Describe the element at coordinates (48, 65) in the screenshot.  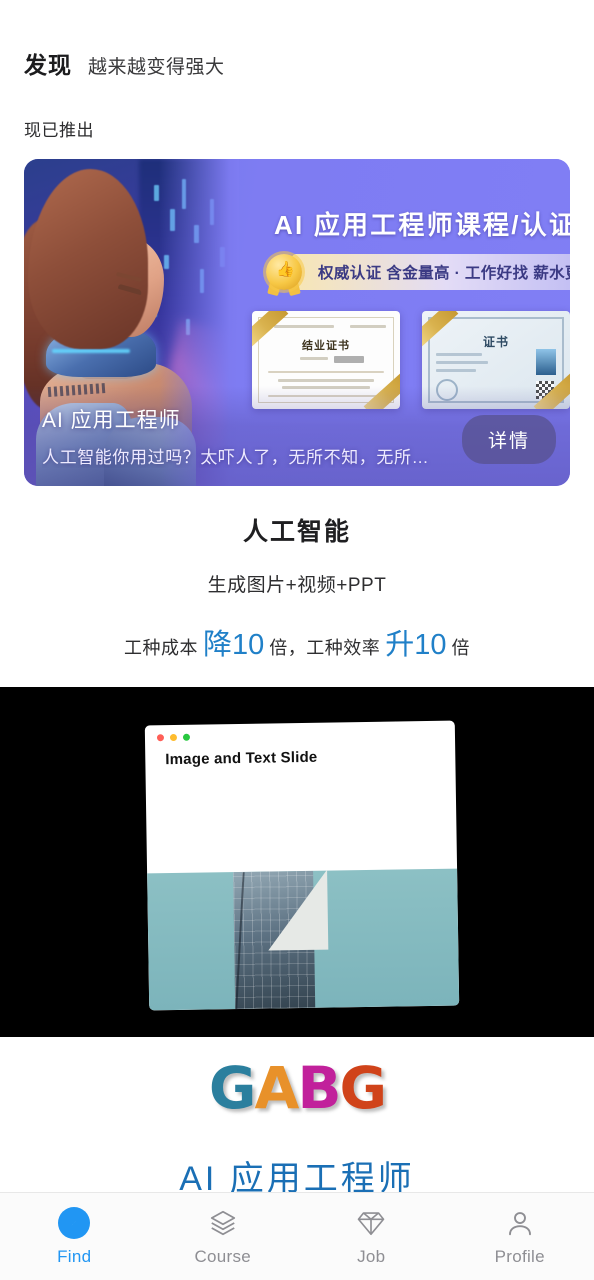
I see `page-title: 发现` at that location.